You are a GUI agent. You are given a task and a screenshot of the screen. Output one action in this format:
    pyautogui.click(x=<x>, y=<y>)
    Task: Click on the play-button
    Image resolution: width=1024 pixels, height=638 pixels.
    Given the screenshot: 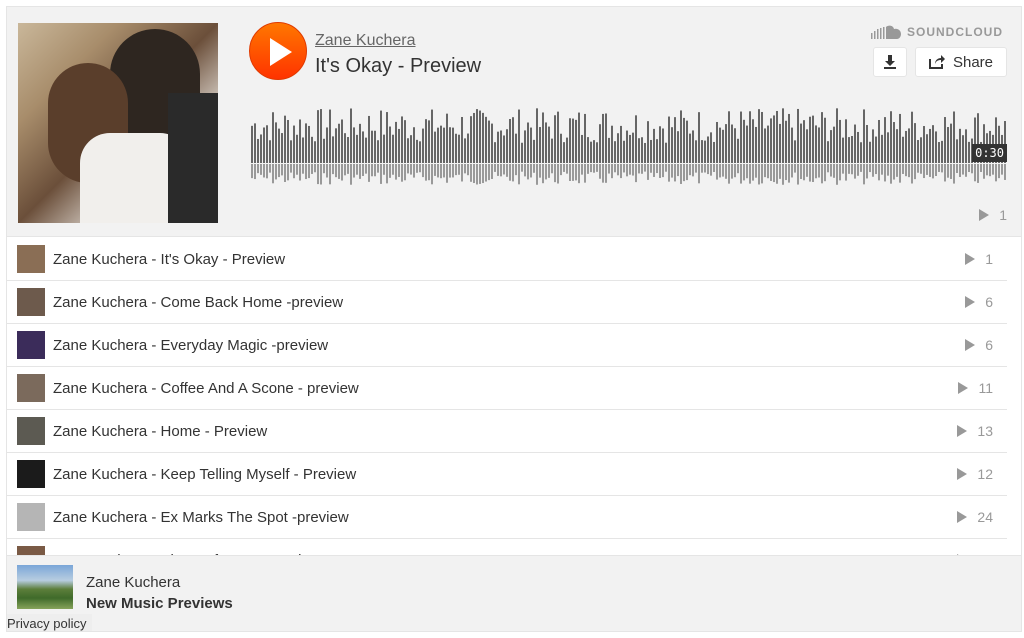 What is the action you would take?
    pyautogui.click(x=278, y=51)
    